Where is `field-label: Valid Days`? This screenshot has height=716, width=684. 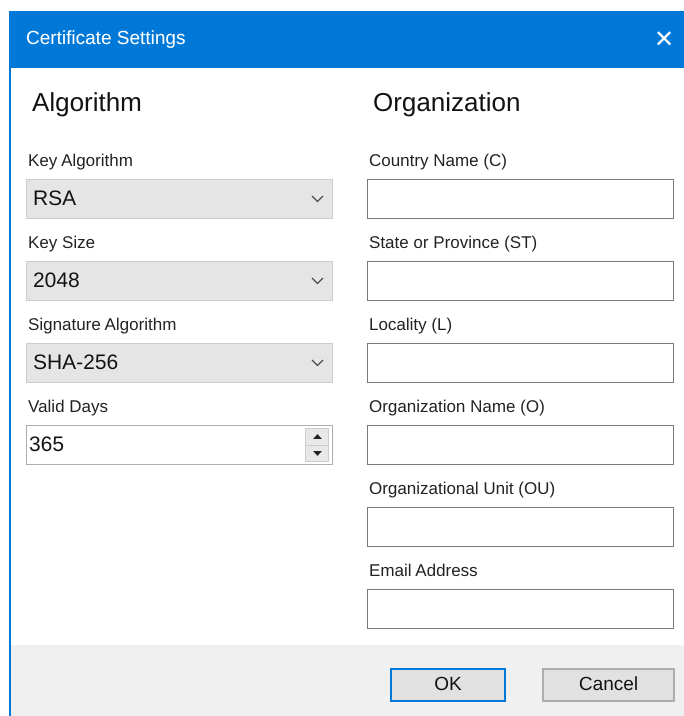
field-label: Valid Days is located at coordinates (68, 407).